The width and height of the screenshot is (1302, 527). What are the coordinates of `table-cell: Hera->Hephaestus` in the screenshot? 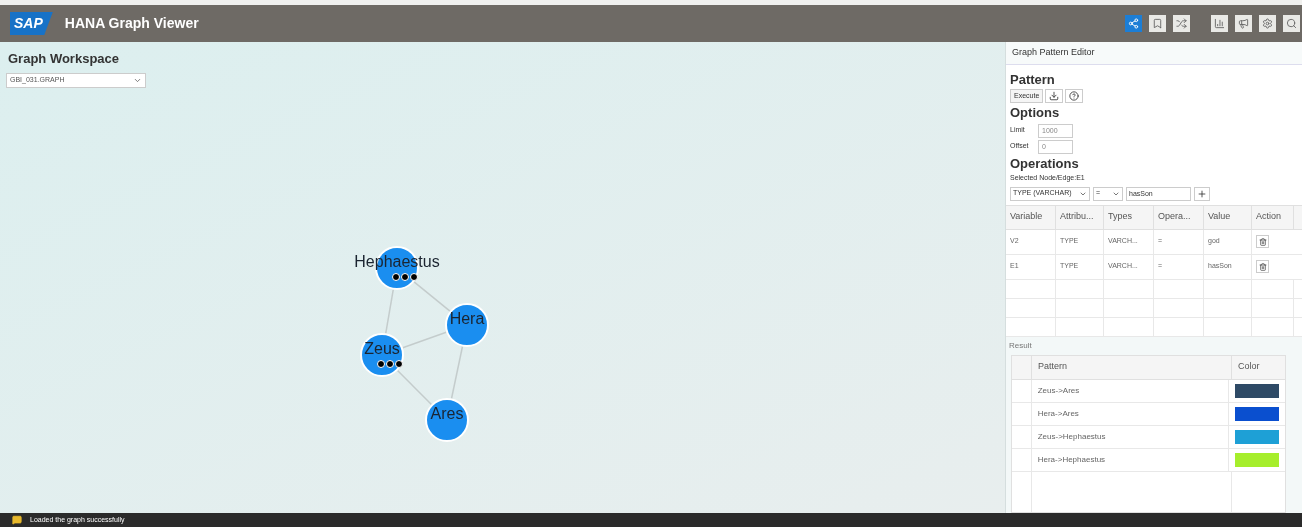 It's located at (1130, 459).